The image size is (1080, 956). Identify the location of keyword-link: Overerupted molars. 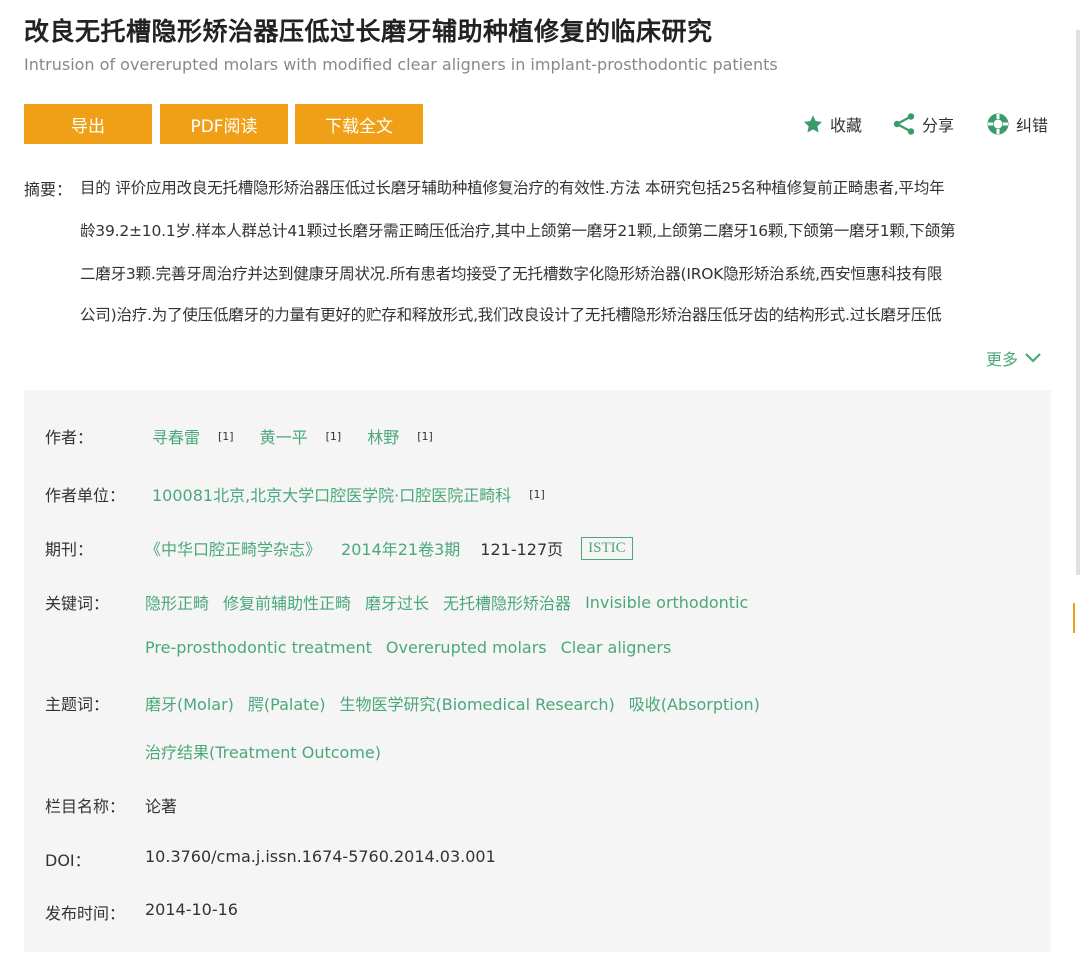
(466, 647).